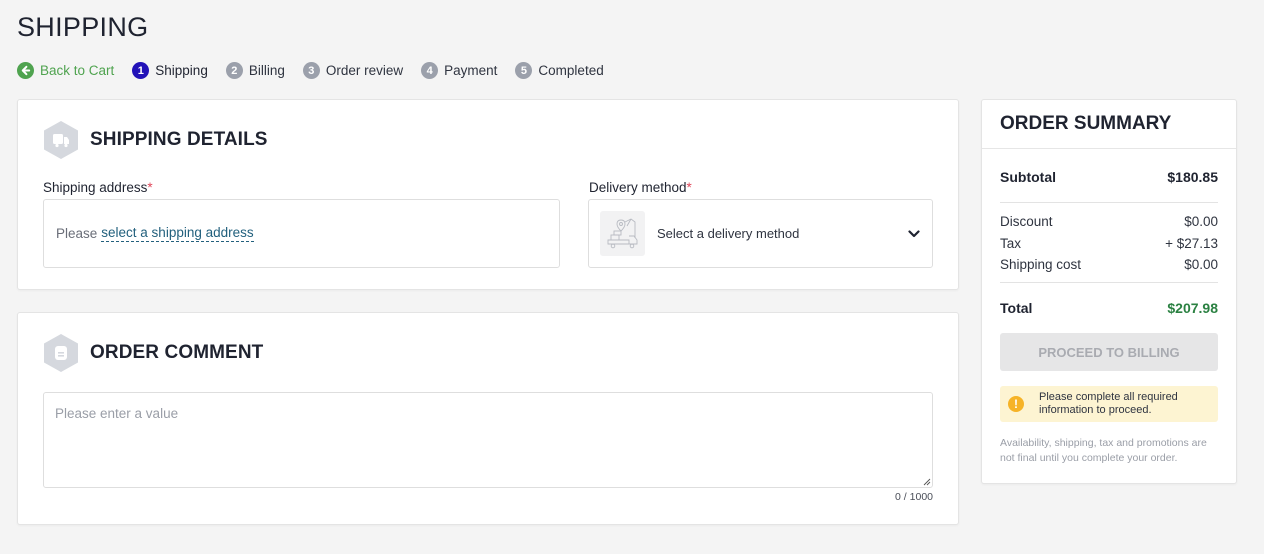 The height and width of the screenshot is (554, 1264). What do you see at coordinates (1191, 243) in the screenshot?
I see `tax-value: + $27.13` at bounding box center [1191, 243].